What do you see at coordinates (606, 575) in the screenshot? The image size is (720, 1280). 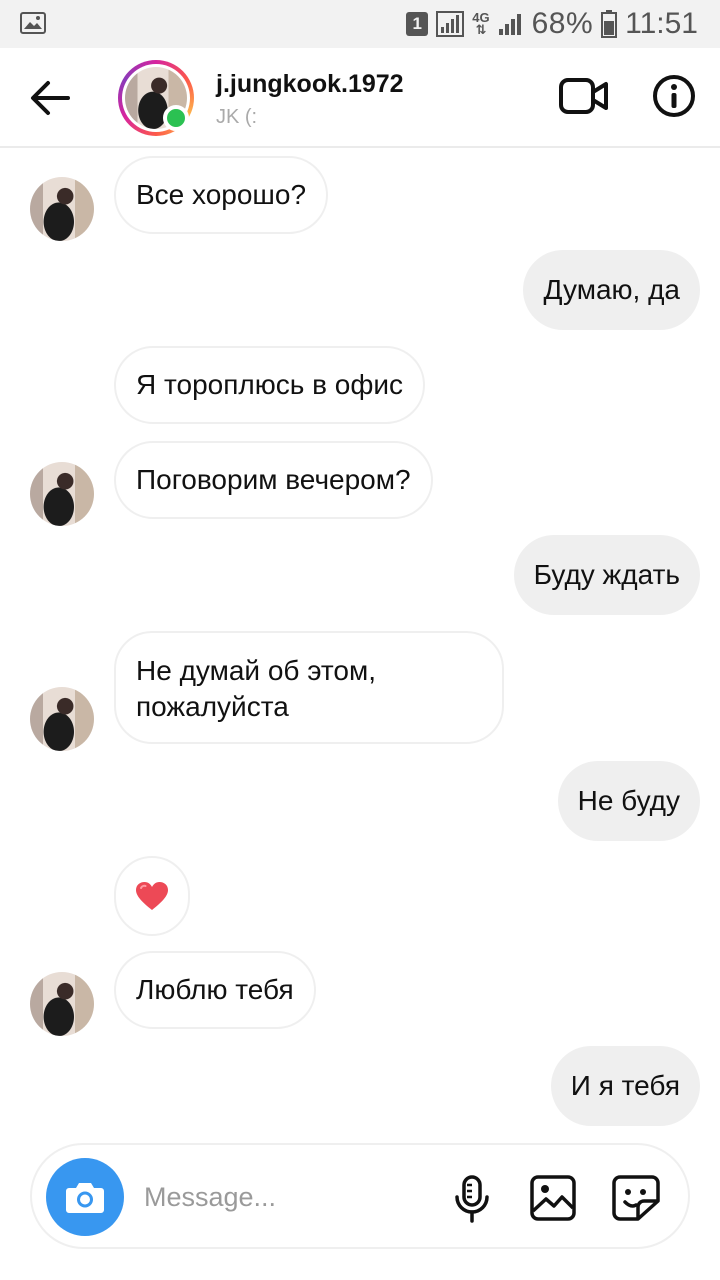 I see `outgoing-message: Буду ждать` at bounding box center [606, 575].